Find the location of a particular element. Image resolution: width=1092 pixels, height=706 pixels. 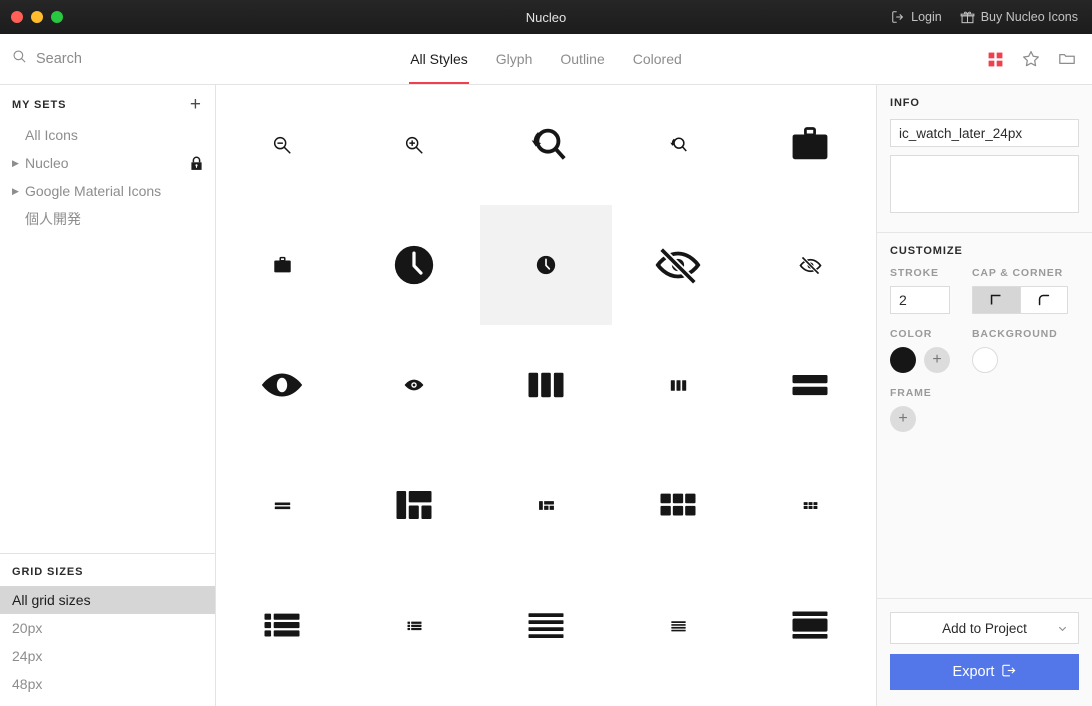

inspector-footer: Add to Project Export is located at coordinates (984, 652).